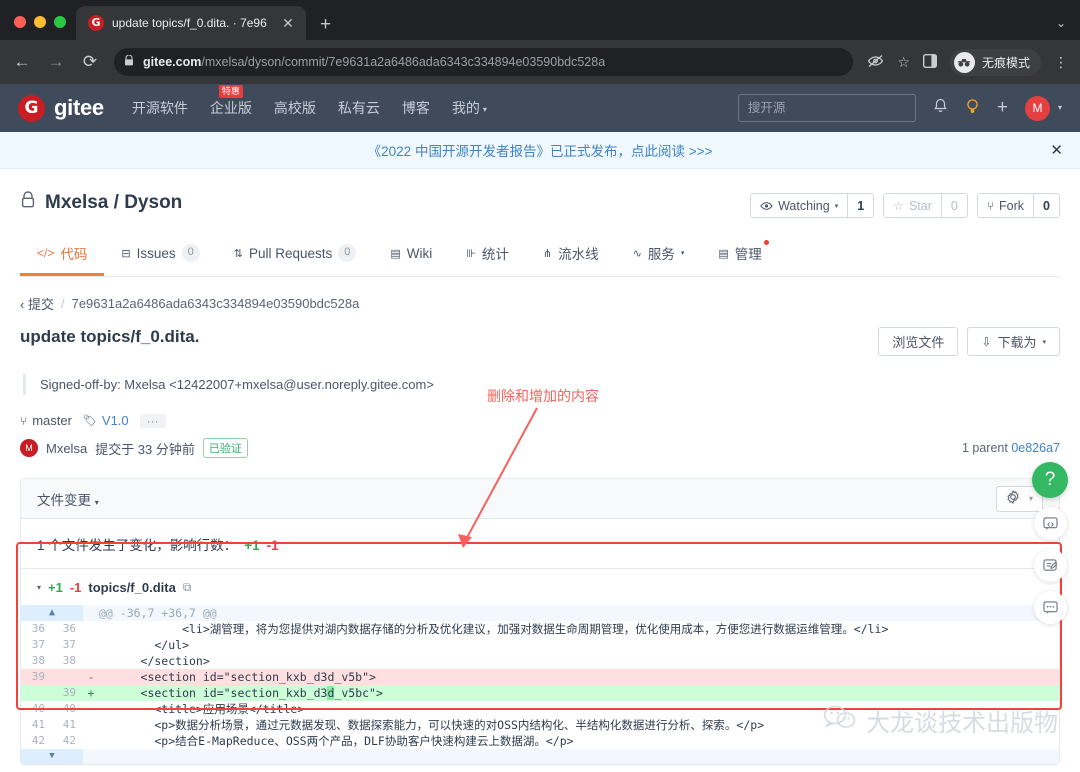 The image size is (1080, 772). Describe the element at coordinates (39, 587) in the screenshot. I see `collapse-triangle-icon: ▾` at that location.